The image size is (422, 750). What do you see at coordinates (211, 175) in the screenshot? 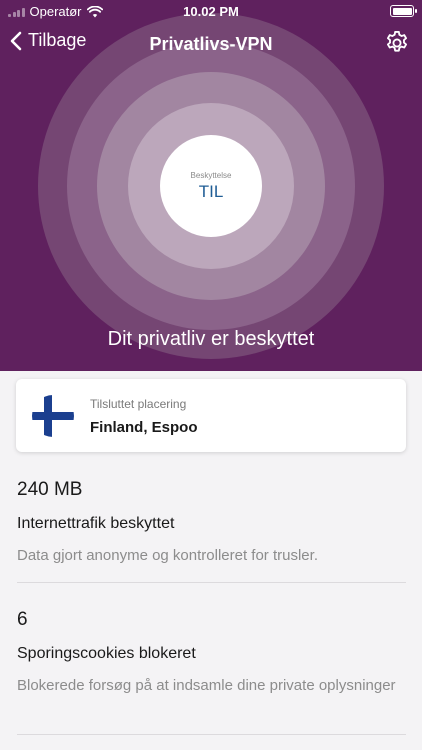
I see `protection-label: Beskyttelse` at bounding box center [211, 175].